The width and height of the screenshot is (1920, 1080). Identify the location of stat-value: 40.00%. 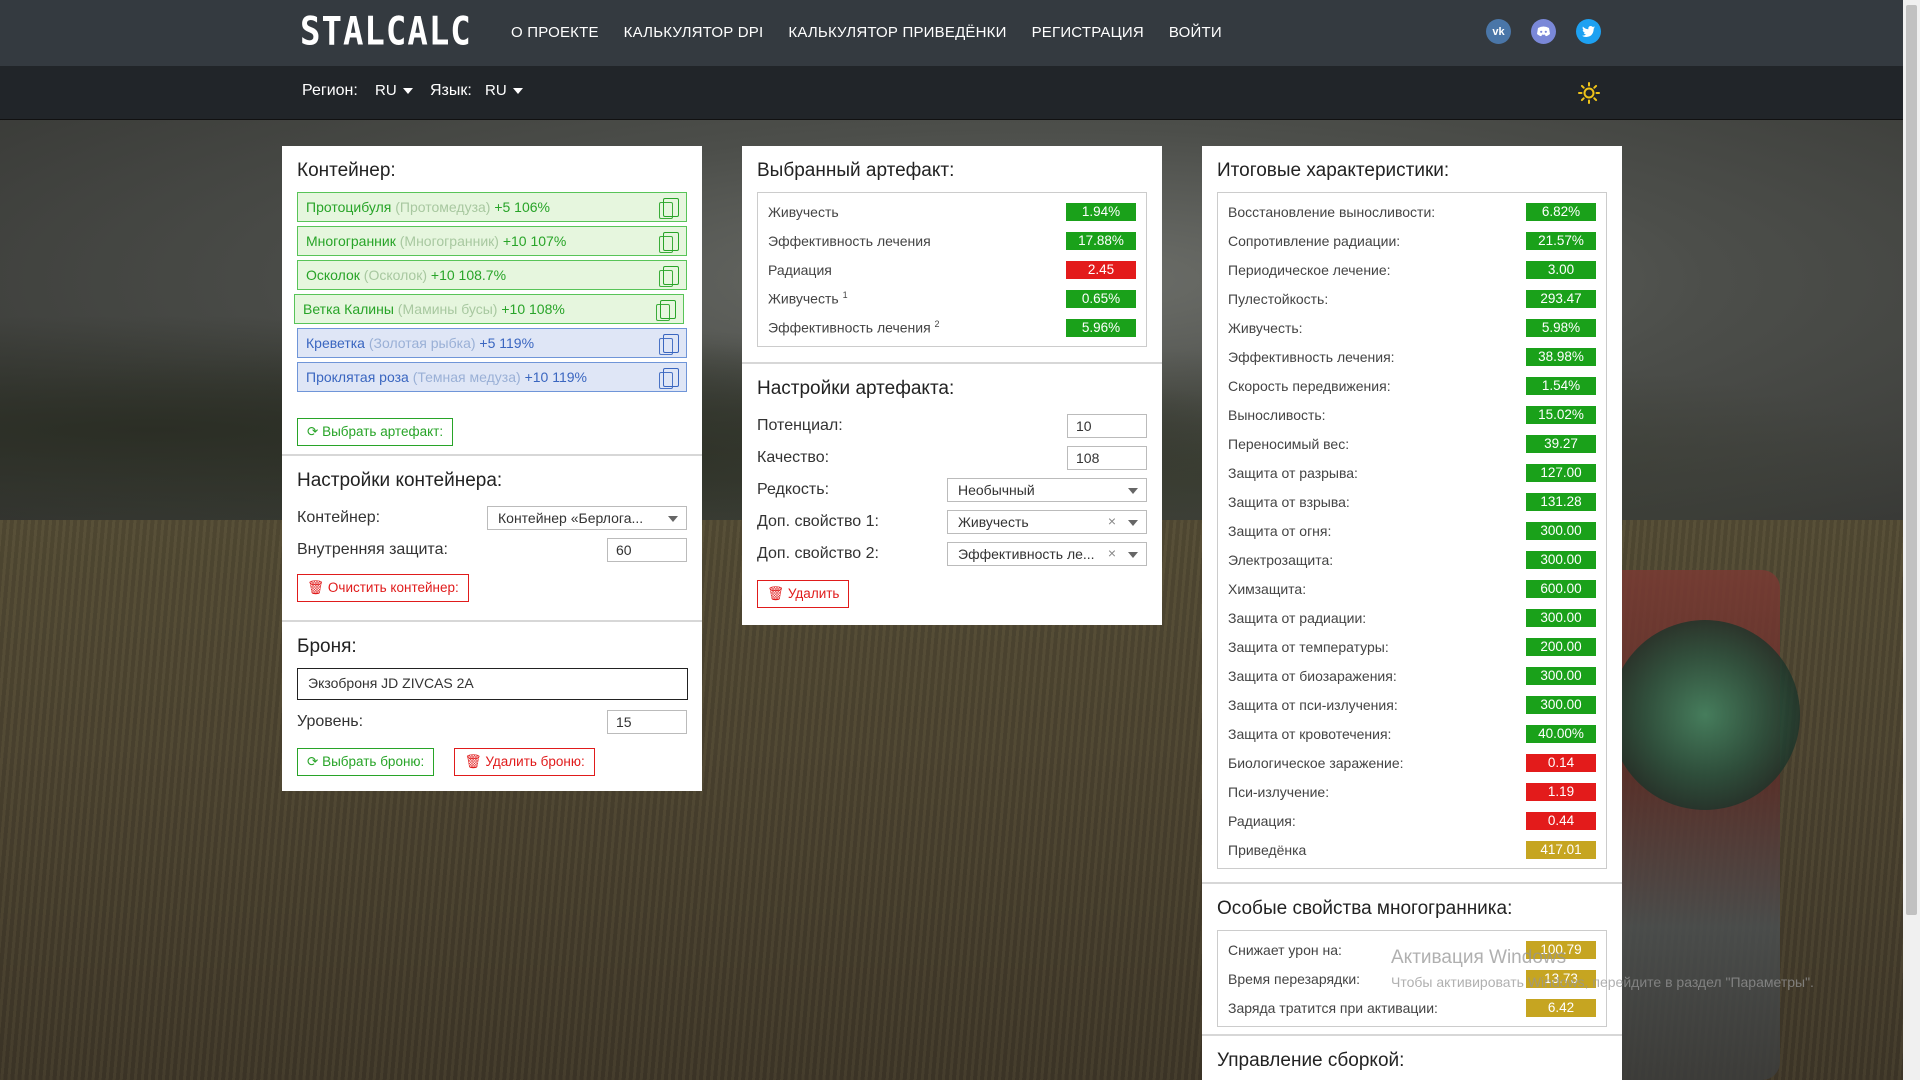
(1561, 733).